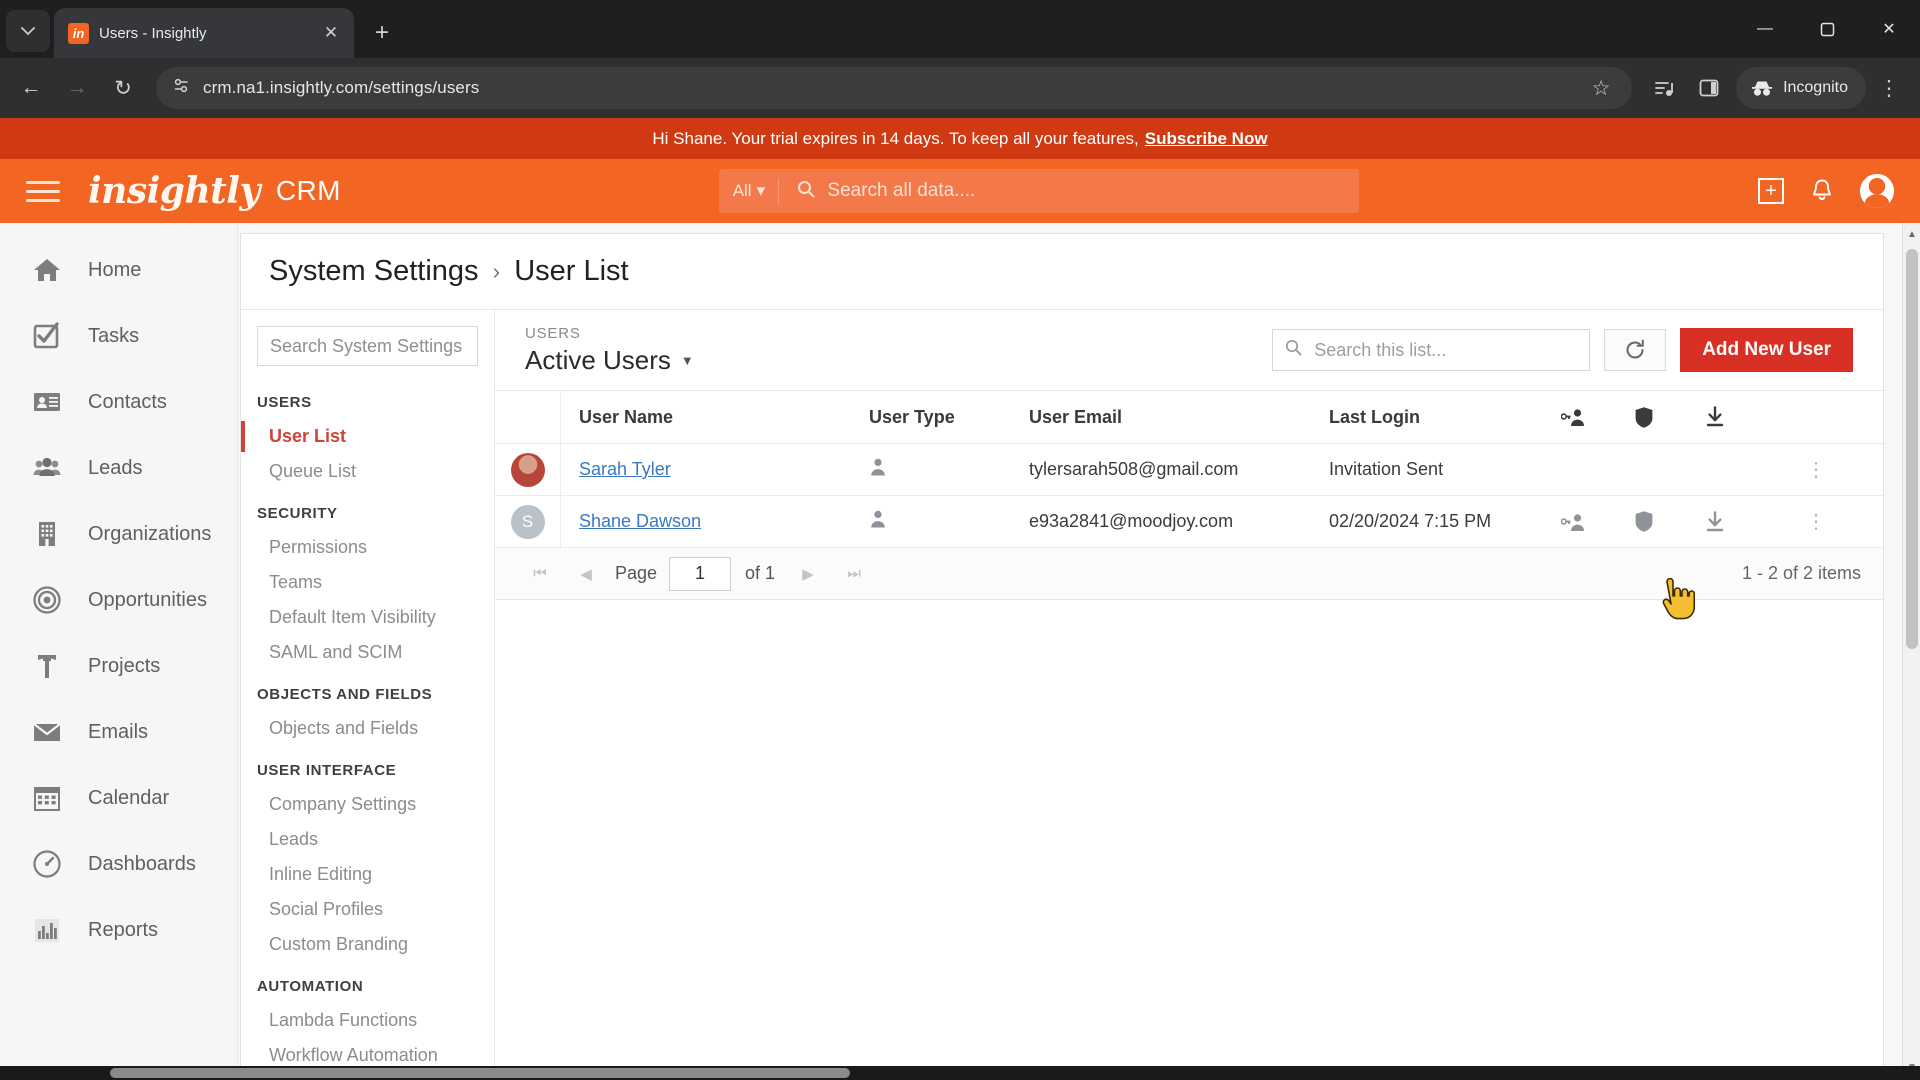 The height and width of the screenshot is (1080, 1920). Describe the element at coordinates (894, 88) in the screenshot. I see `address-bar: crm.na1.insightly.com/settings/users ☆` at that location.